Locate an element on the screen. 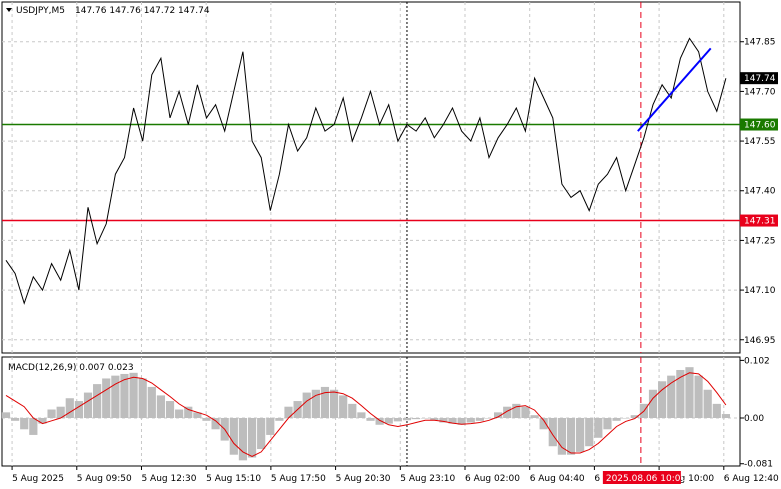 This screenshot has width=781, height=489. ohlc-readout: 147.76 147.76 147.72 147.74 is located at coordinates (142, 11).